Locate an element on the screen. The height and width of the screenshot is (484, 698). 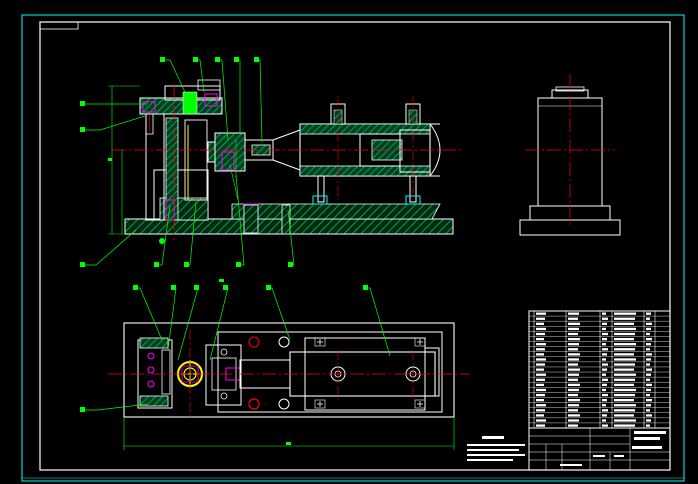
title-block is located at coordinates (599, 390).